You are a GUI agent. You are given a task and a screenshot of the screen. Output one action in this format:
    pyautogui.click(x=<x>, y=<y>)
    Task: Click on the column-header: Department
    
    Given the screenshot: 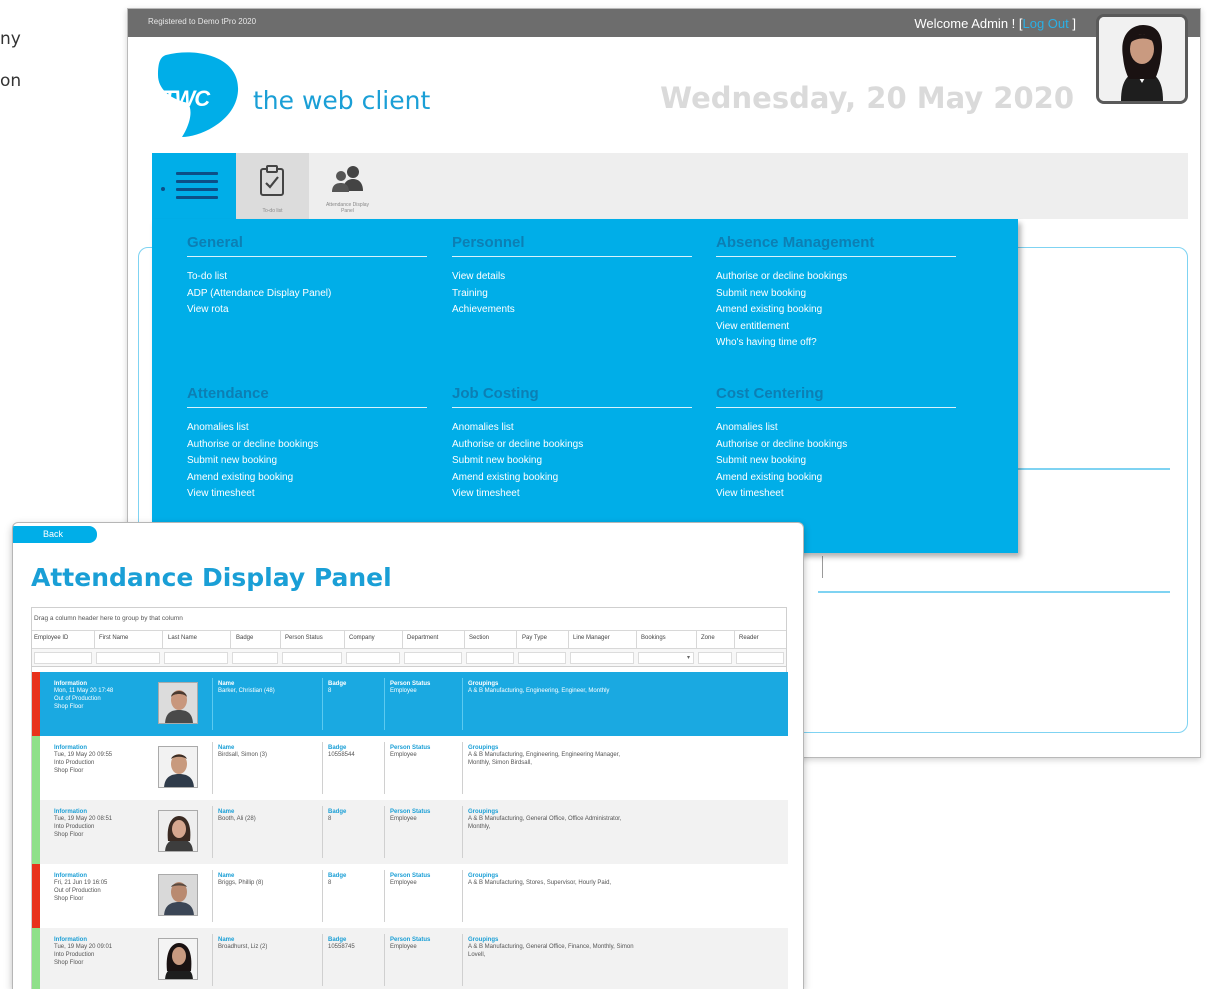 What is the action you would take?
    pyautogui.click(x=422, y=638)
    